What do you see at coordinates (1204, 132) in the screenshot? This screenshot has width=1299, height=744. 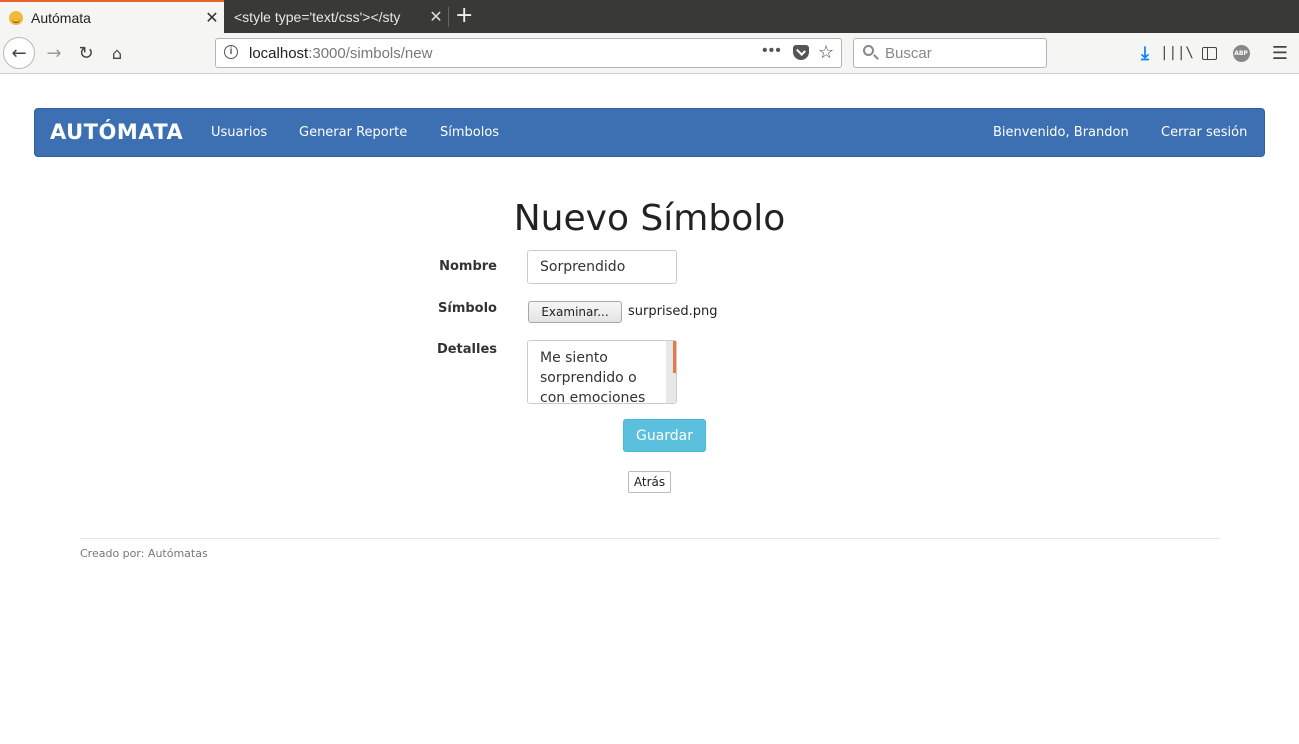 I see `logout-link: Cerrar sesión` at bounding box center [1204, 132].